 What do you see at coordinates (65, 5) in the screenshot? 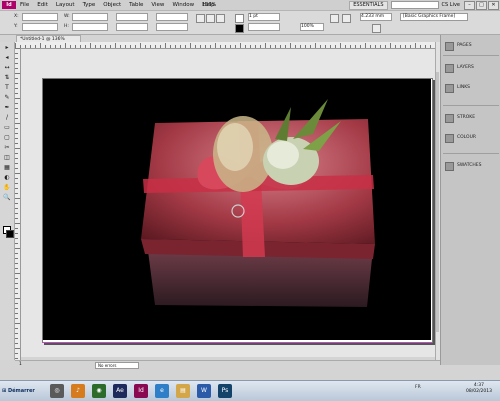
I see `menu-layout: Layout` at bounding box center [65, 5].